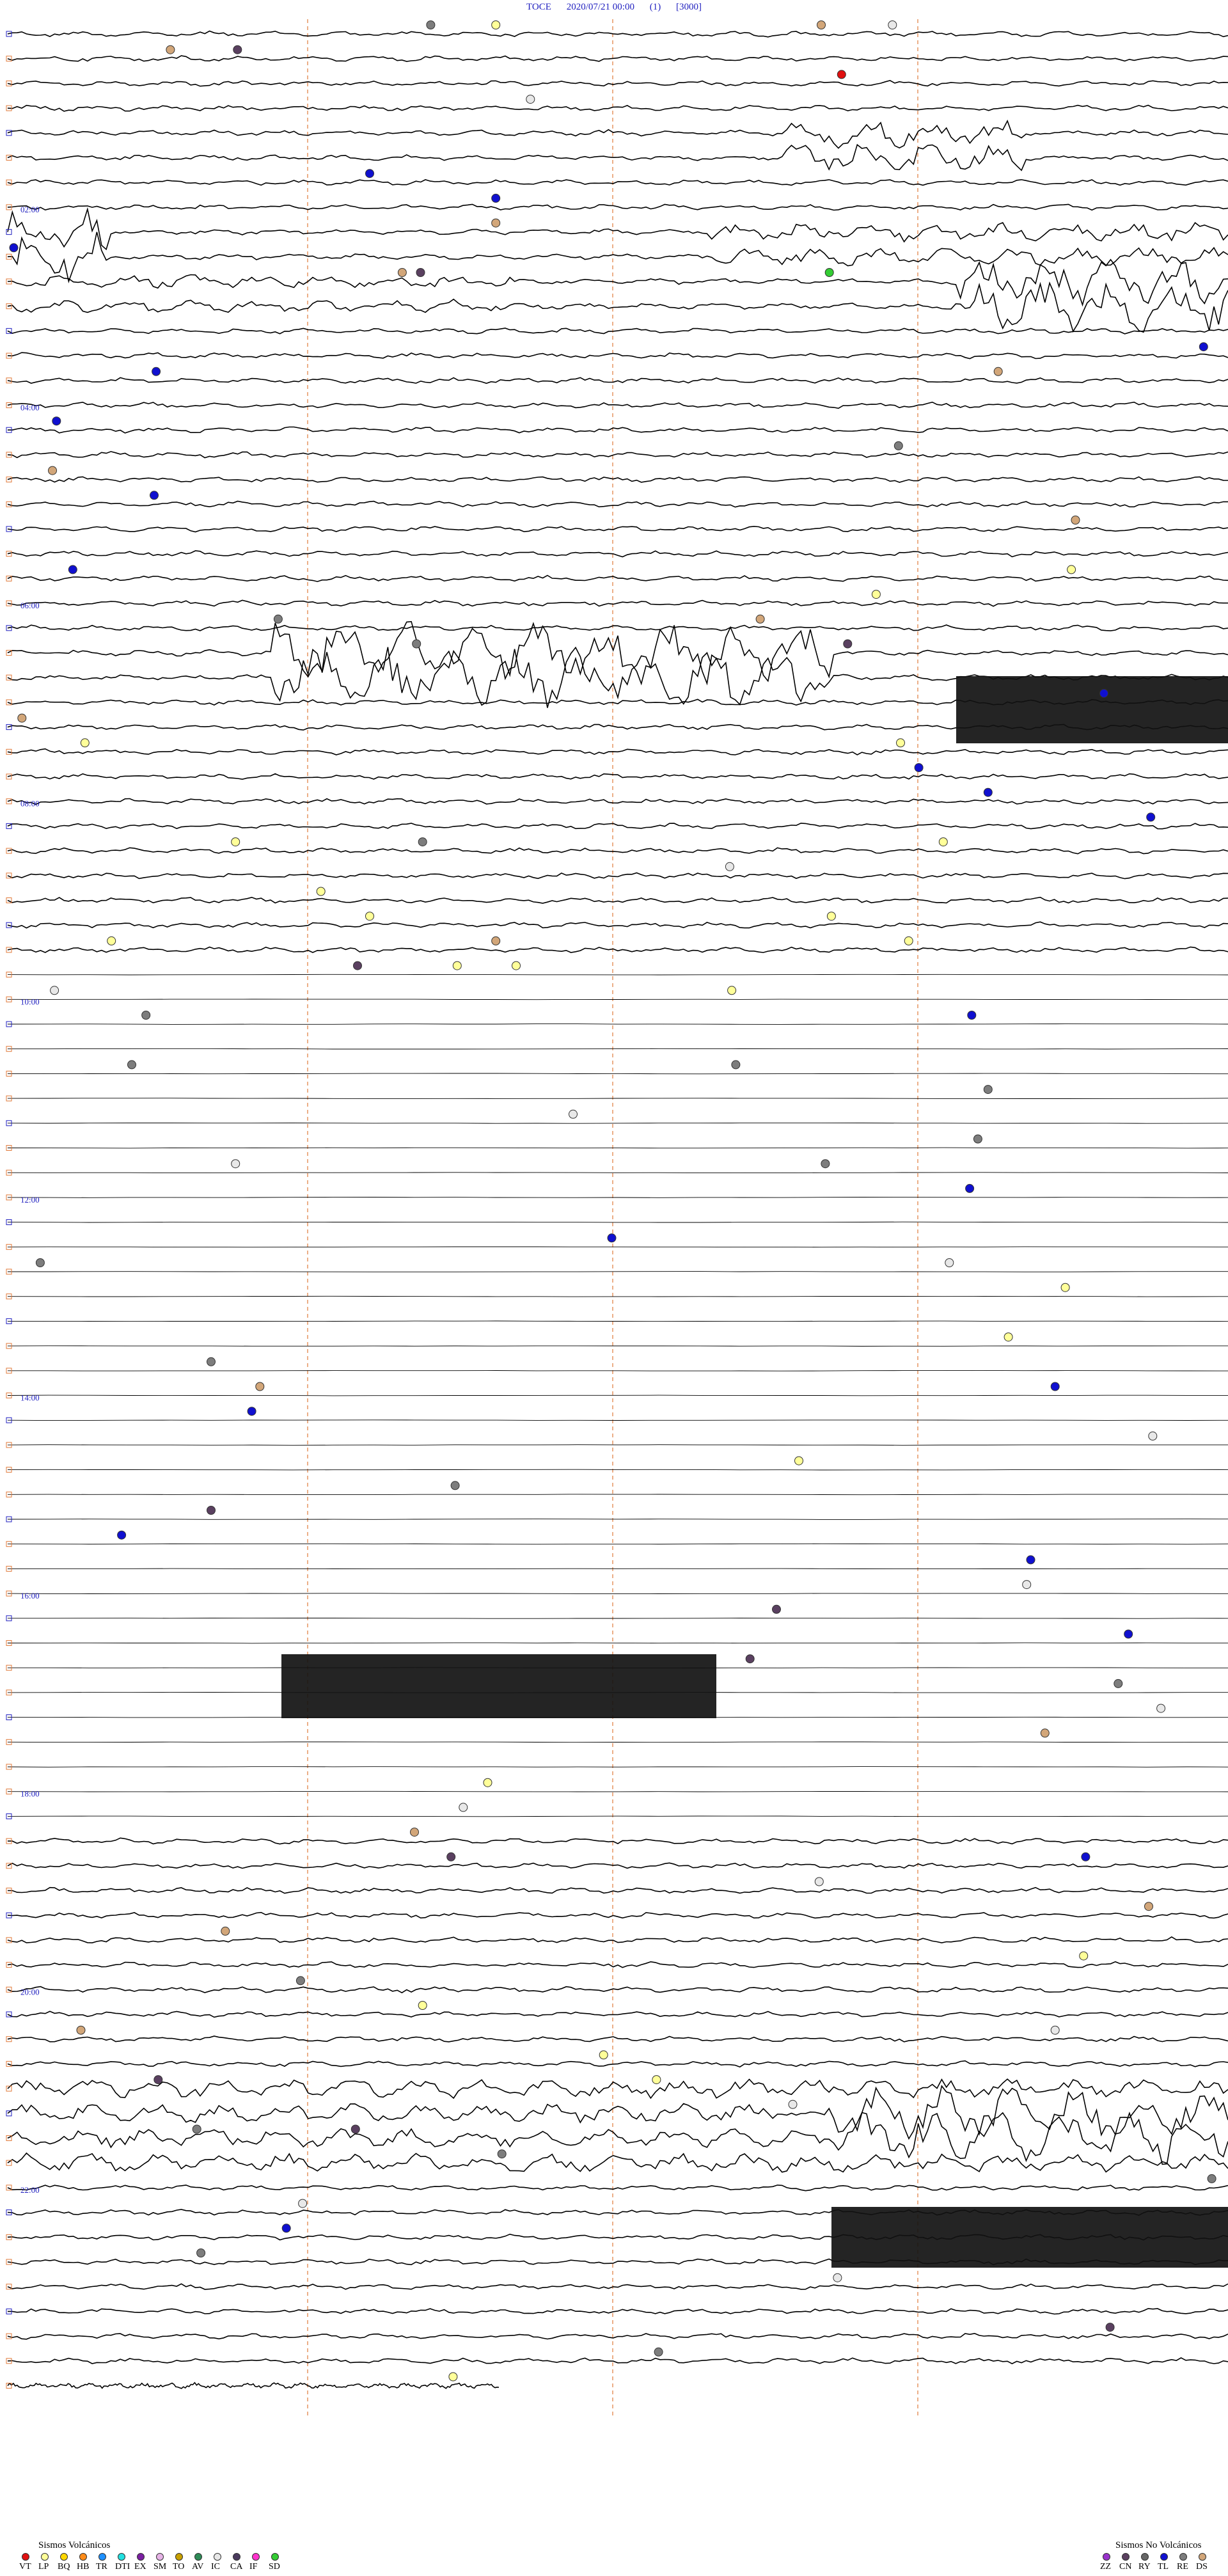  What do you see at coordinates (25, 2557) in the screenshot?
I see `legend-volcanic-vt-swatch` at bounding box center [25, 2557].